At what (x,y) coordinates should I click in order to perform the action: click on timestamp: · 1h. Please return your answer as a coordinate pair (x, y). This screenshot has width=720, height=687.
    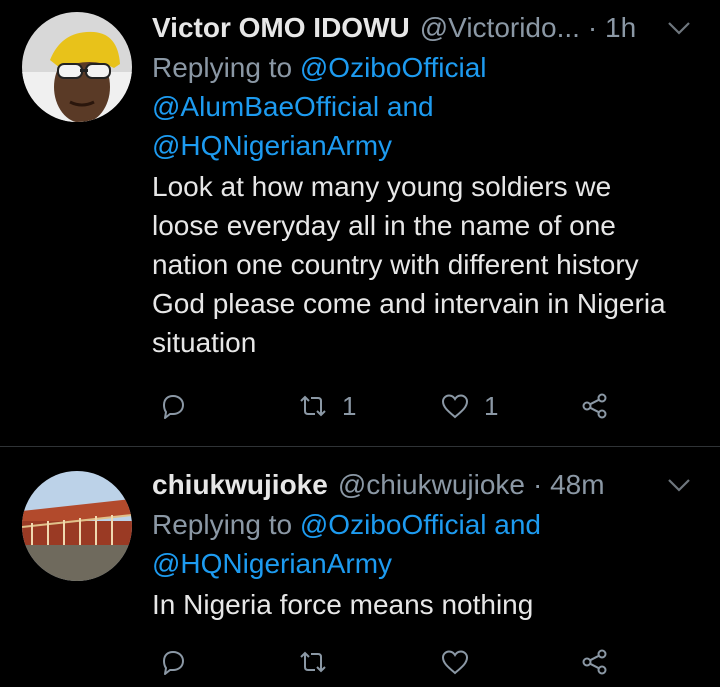
    Looking at the image, I should click on (612, 28).